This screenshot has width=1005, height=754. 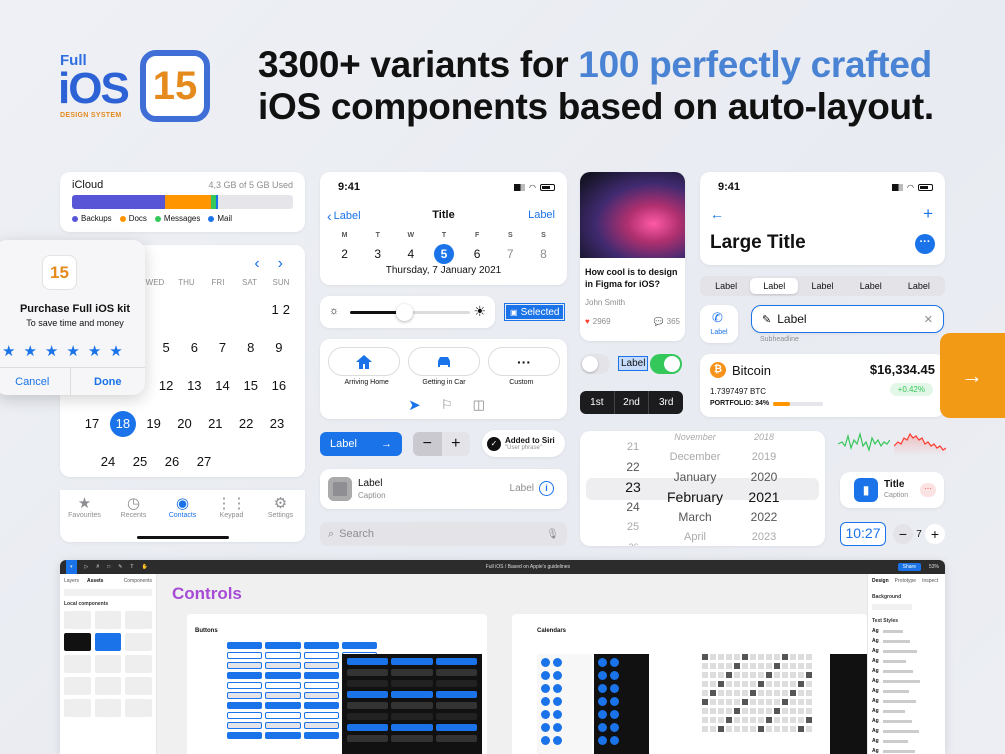 What do you see at coordinates (764, 457) in the screenshot?
I see `picker-value: 2019` at bounding box center [764, 457].